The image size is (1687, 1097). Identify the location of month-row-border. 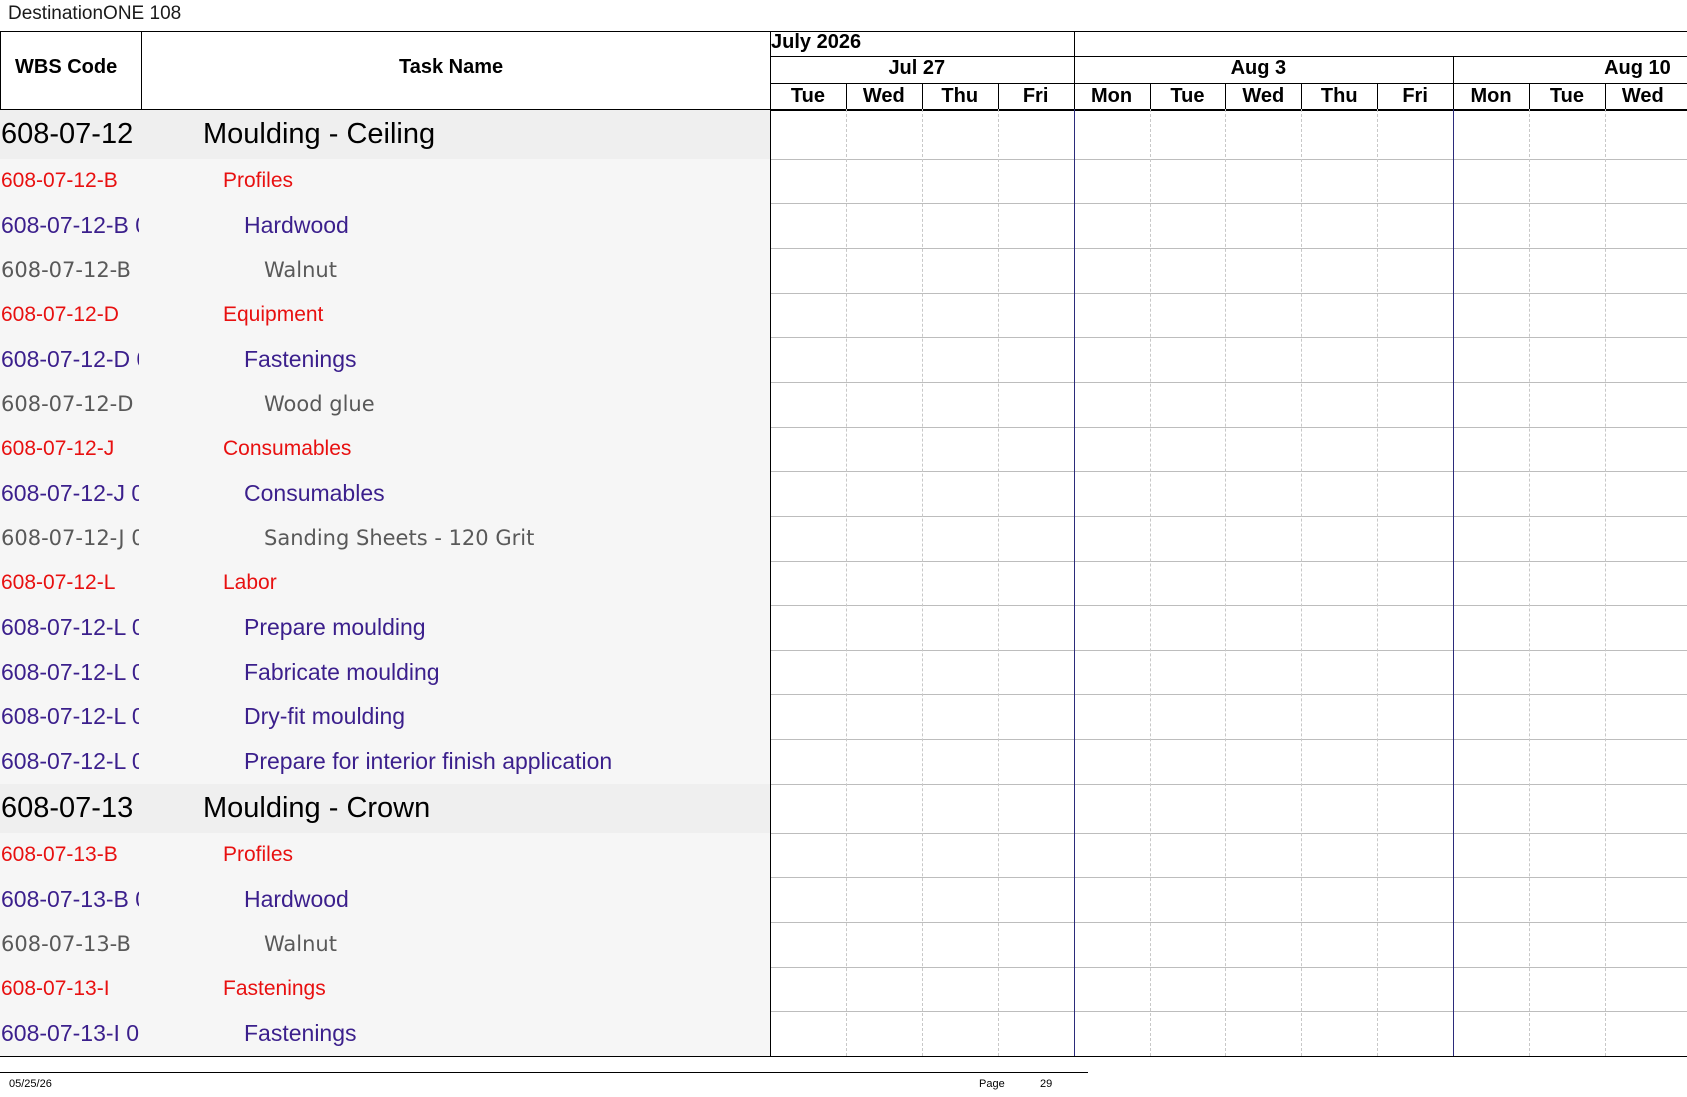
(1228, 56).